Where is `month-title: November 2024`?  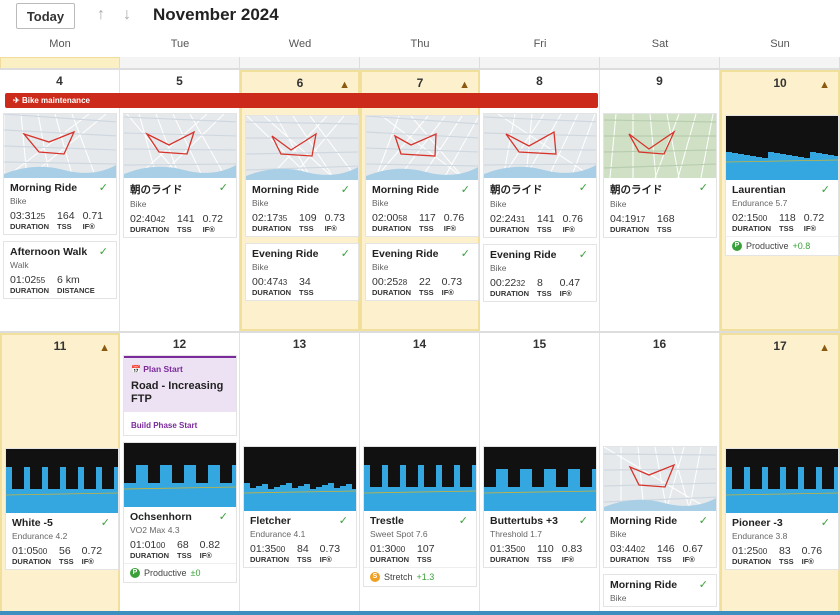
month-title: November 2024 is located at coordinates (216, 14).